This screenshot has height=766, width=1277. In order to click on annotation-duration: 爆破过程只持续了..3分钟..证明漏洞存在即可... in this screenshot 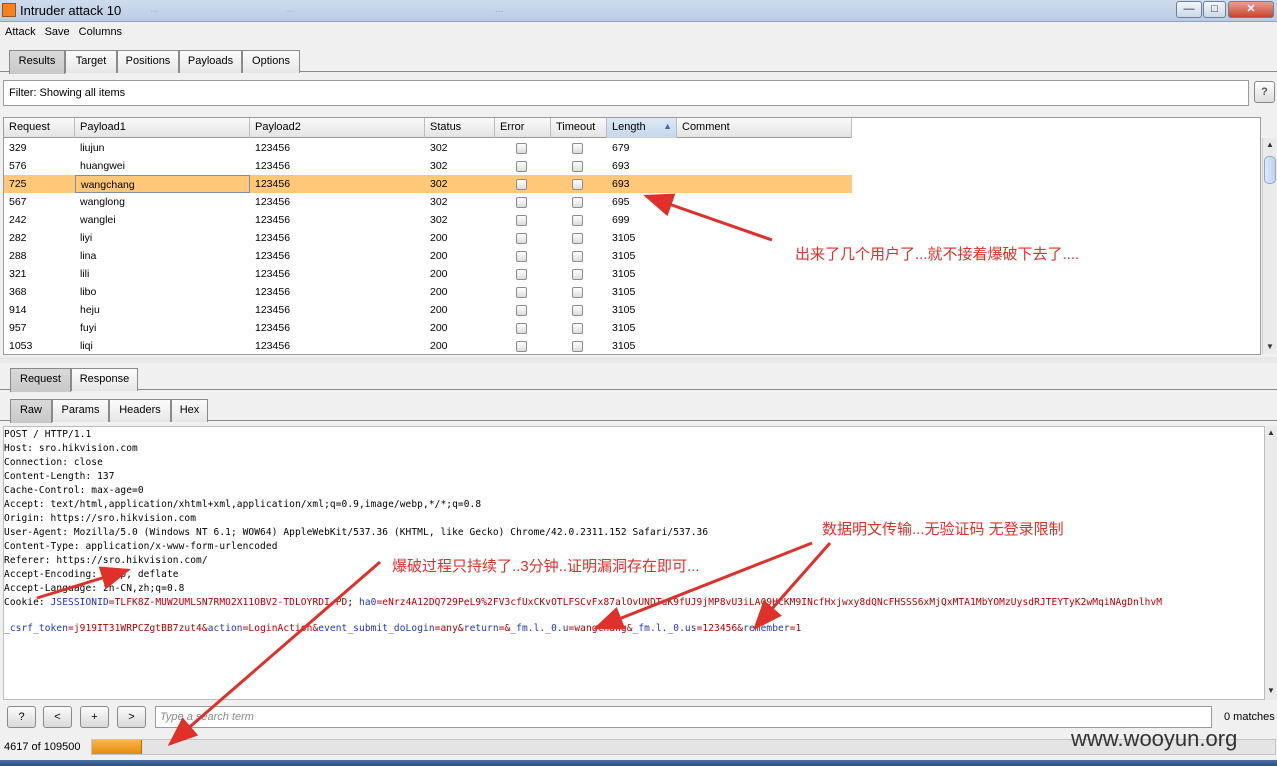, I will do `click(546, 566)`.